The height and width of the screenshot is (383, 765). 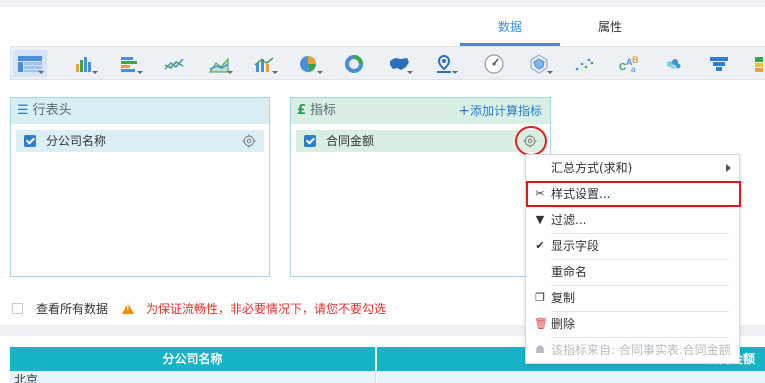 I want to click on line-chart-icon, so click(x=174, y=63).